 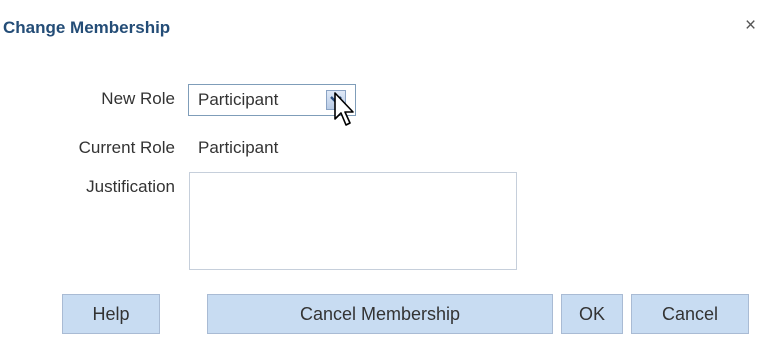 I want to click on cancel-membership-button: Cancel Membership, so click(x=380, y=314).